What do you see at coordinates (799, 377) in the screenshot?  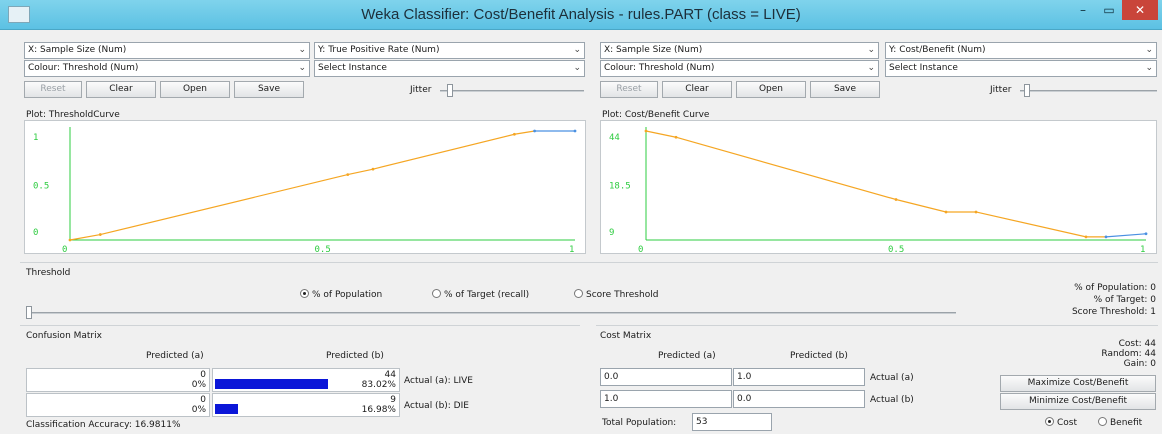 I see `cost-cell-ab-input: 1.0` at bounding box center [799, 377].